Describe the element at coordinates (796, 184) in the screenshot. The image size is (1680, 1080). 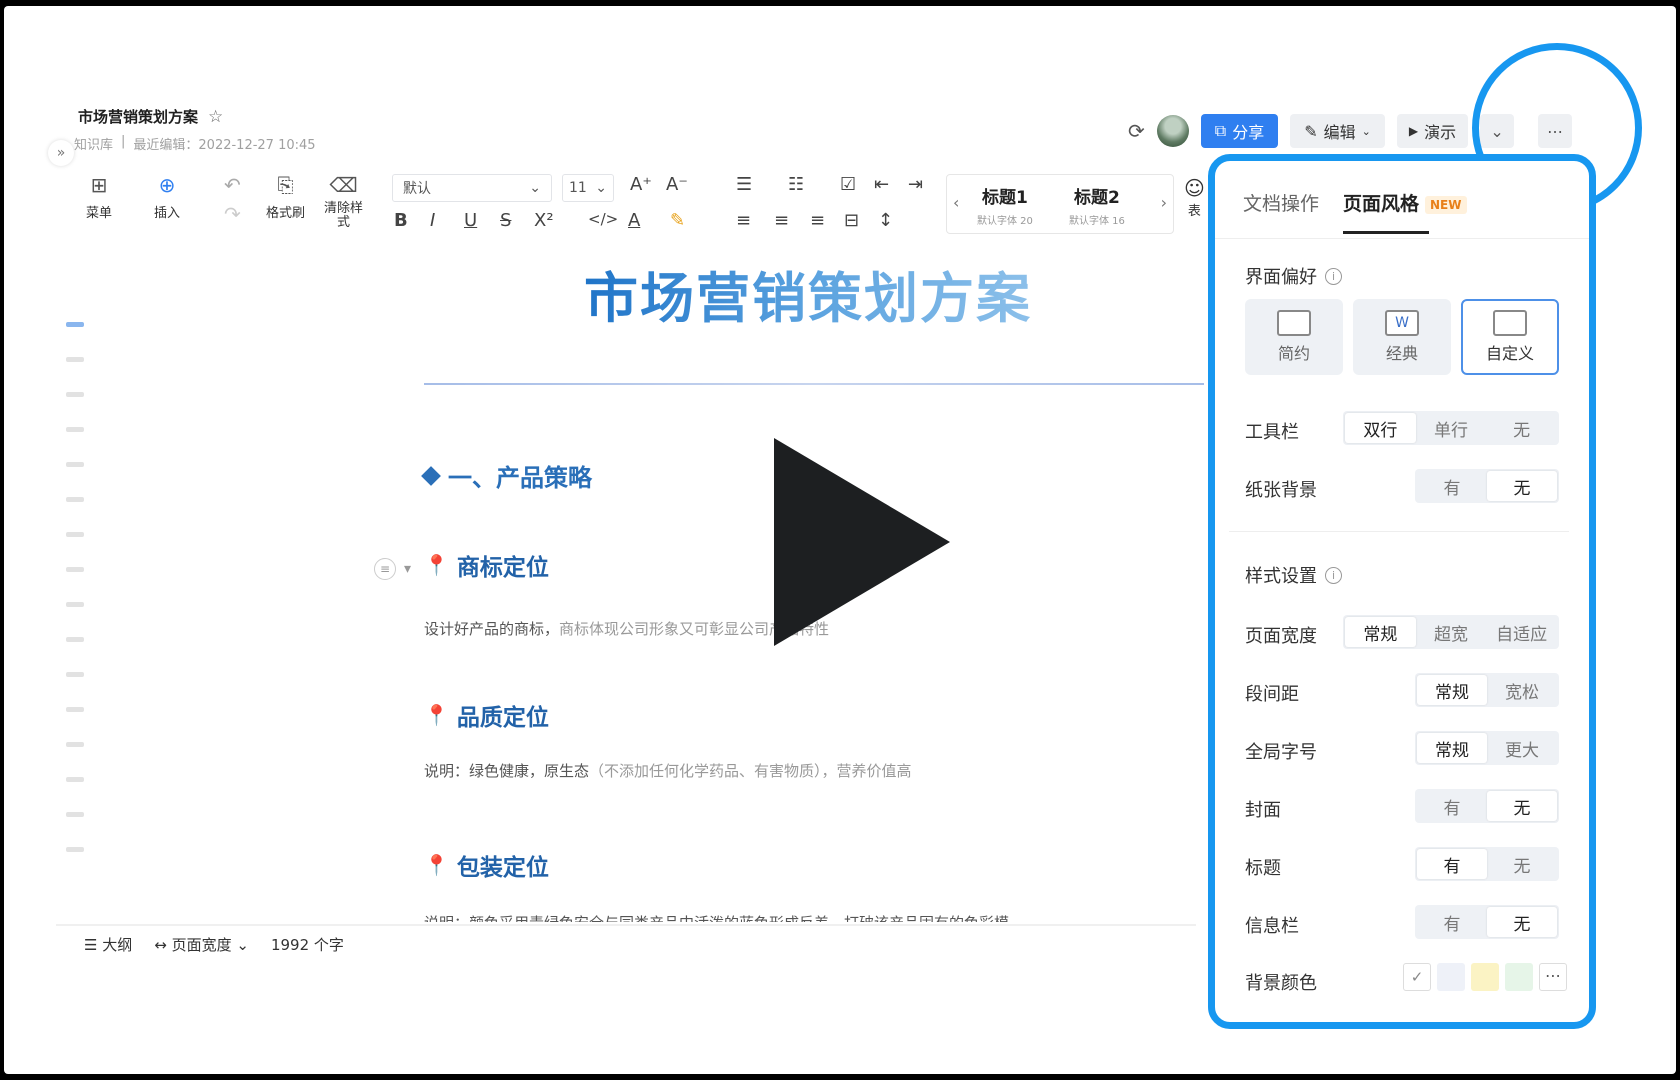
I see `numbered-list-icon: ☷` at that location.